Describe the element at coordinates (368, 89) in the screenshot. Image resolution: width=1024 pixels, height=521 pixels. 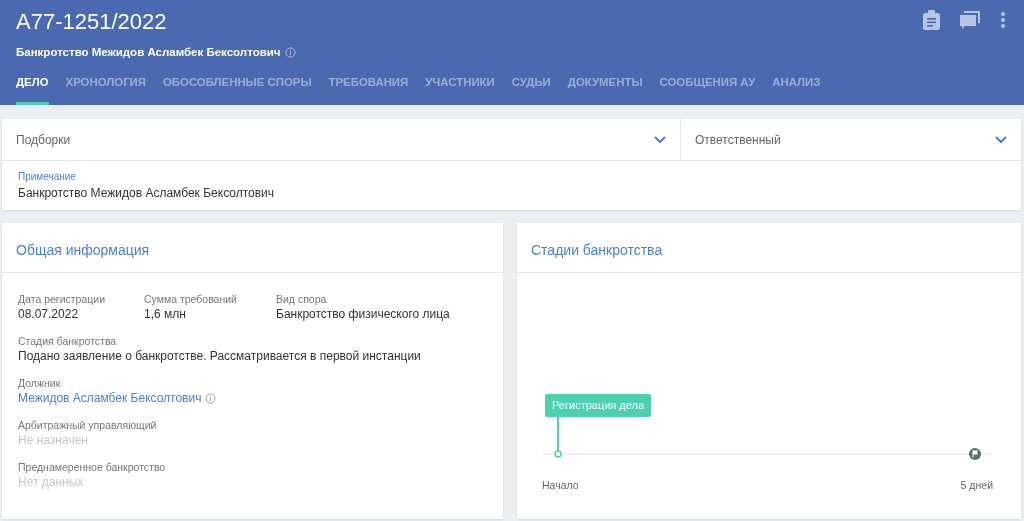
I see `nav-tab: ТРЕБОВАНИЯ` at that location.